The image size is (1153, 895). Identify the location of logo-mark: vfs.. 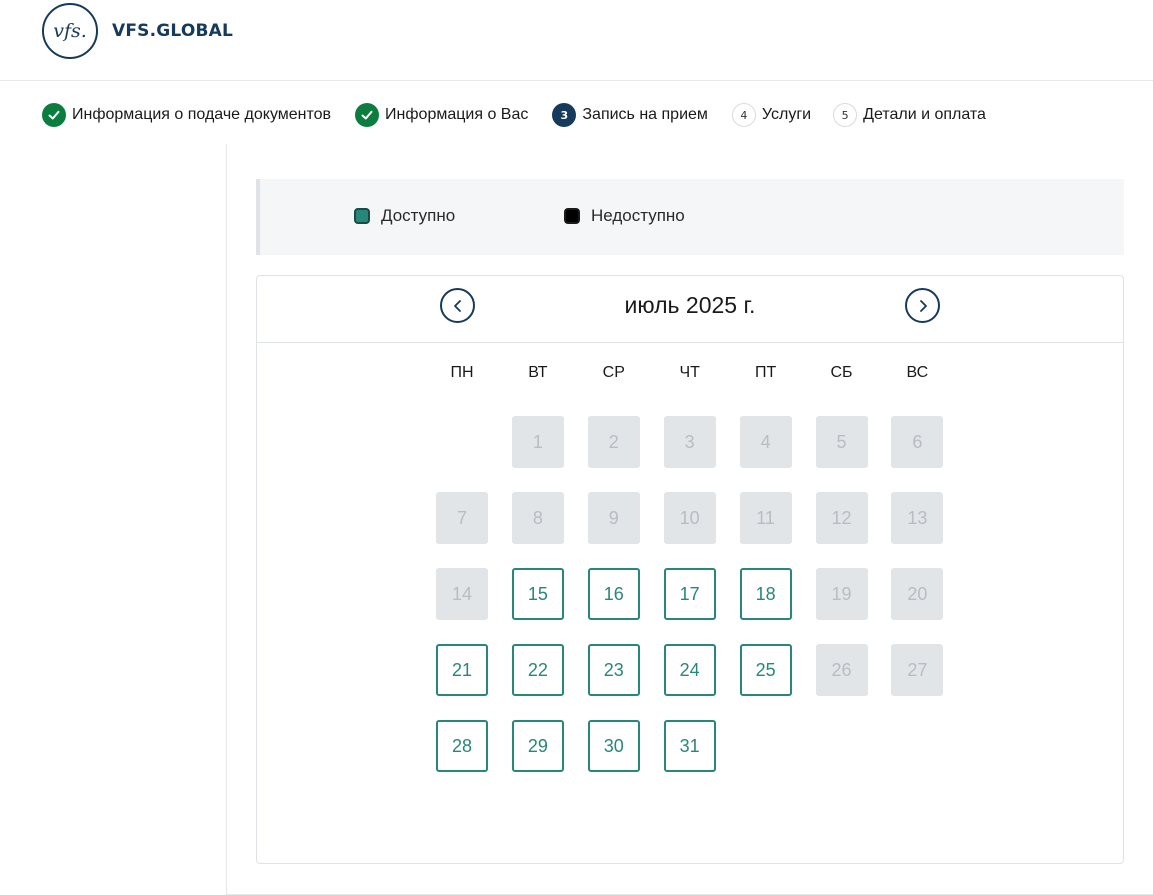
(70, 31).